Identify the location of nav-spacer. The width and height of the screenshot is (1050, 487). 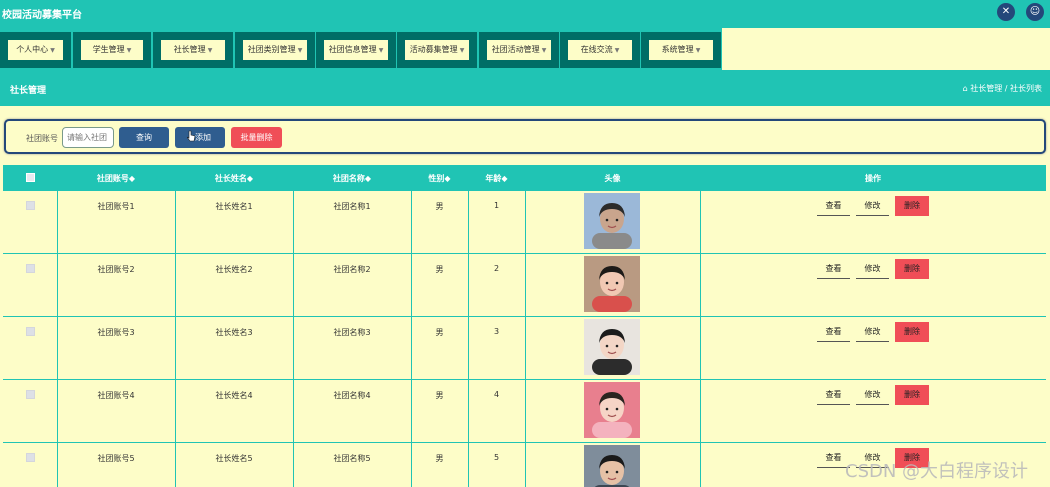
(886, 49).